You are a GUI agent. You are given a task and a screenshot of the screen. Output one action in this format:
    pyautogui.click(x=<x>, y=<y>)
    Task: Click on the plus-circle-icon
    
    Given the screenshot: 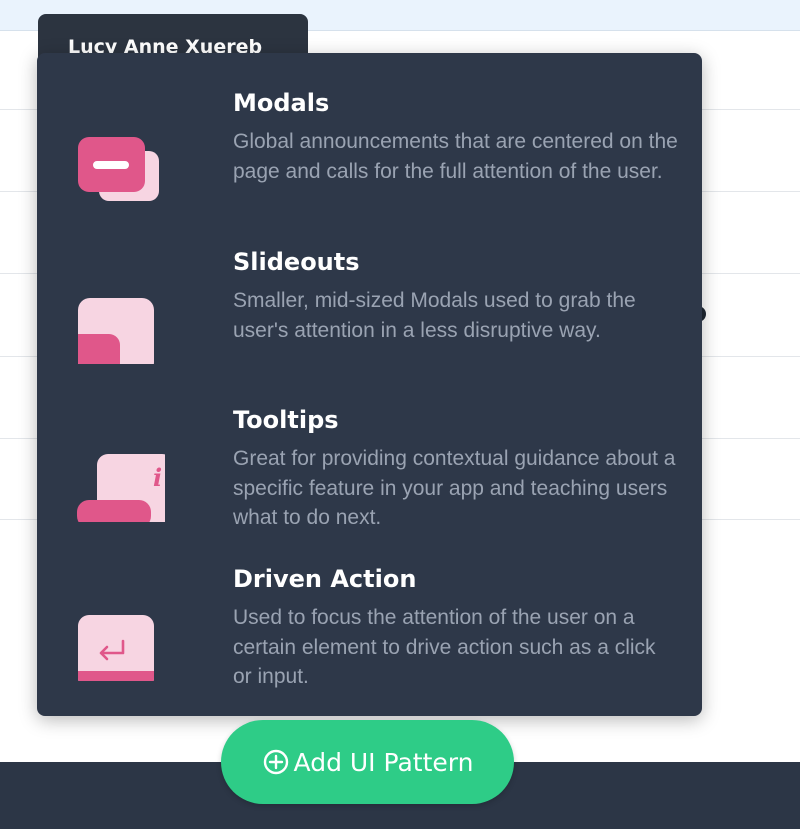 What is the action you would take?
    pyautogui.click(x=275, y=762)
    